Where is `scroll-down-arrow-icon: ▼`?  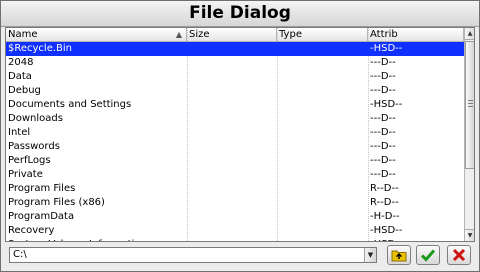 scroll-down-arrow-icon: ▼ is located at coordinates (469, 235).